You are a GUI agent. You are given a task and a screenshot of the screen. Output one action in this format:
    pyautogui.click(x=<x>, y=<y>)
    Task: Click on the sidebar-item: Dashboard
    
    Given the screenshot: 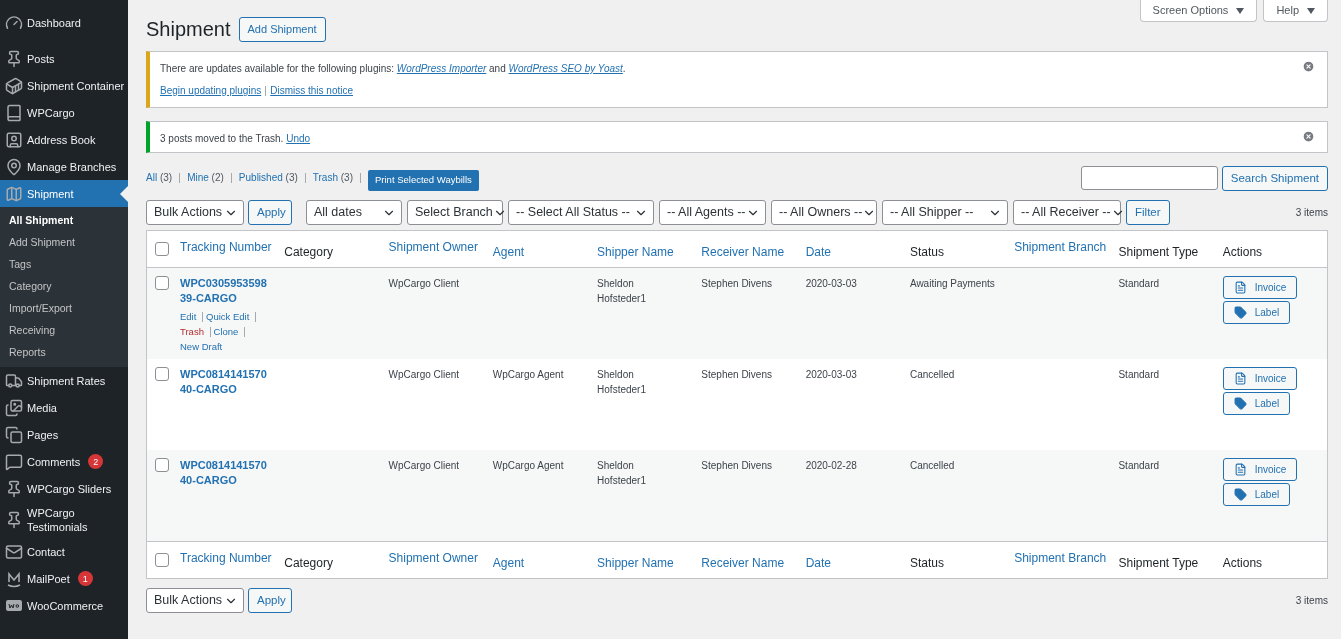 What is the action you would take?
    pyautogui.click(x=64, y=22)
    